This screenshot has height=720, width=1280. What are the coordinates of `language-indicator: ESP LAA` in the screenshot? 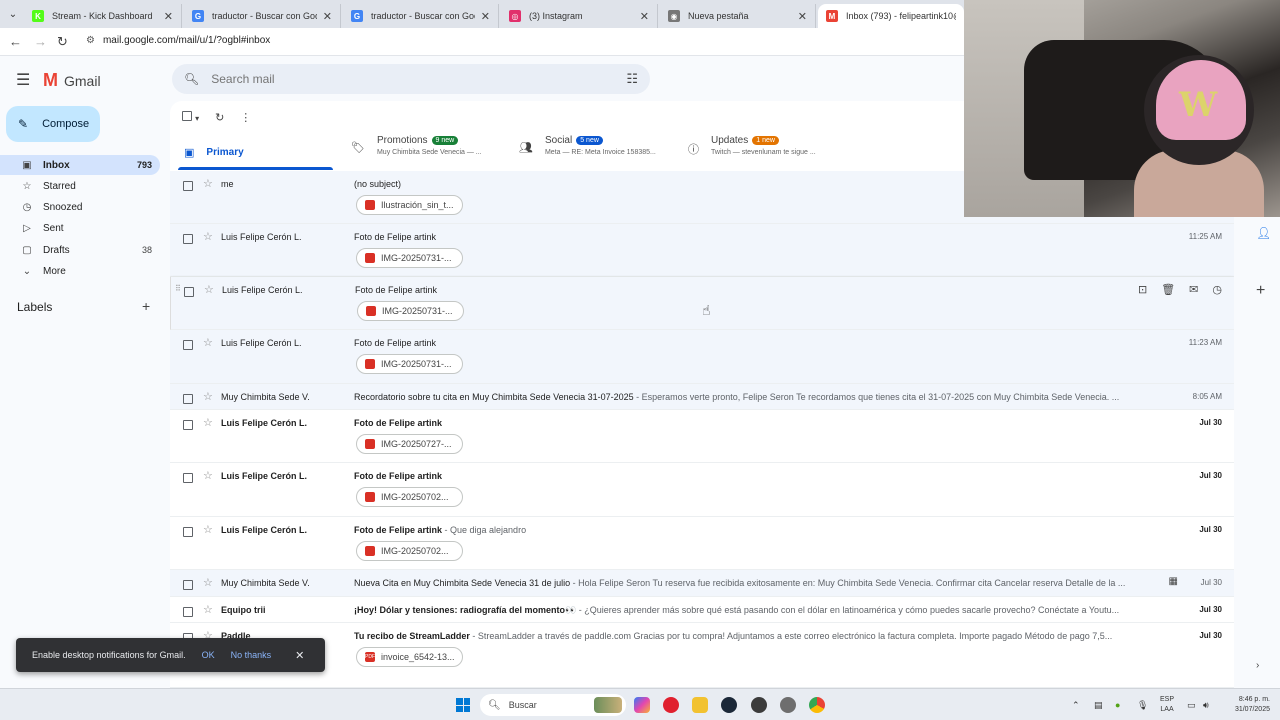 It's located at (1167, 705).